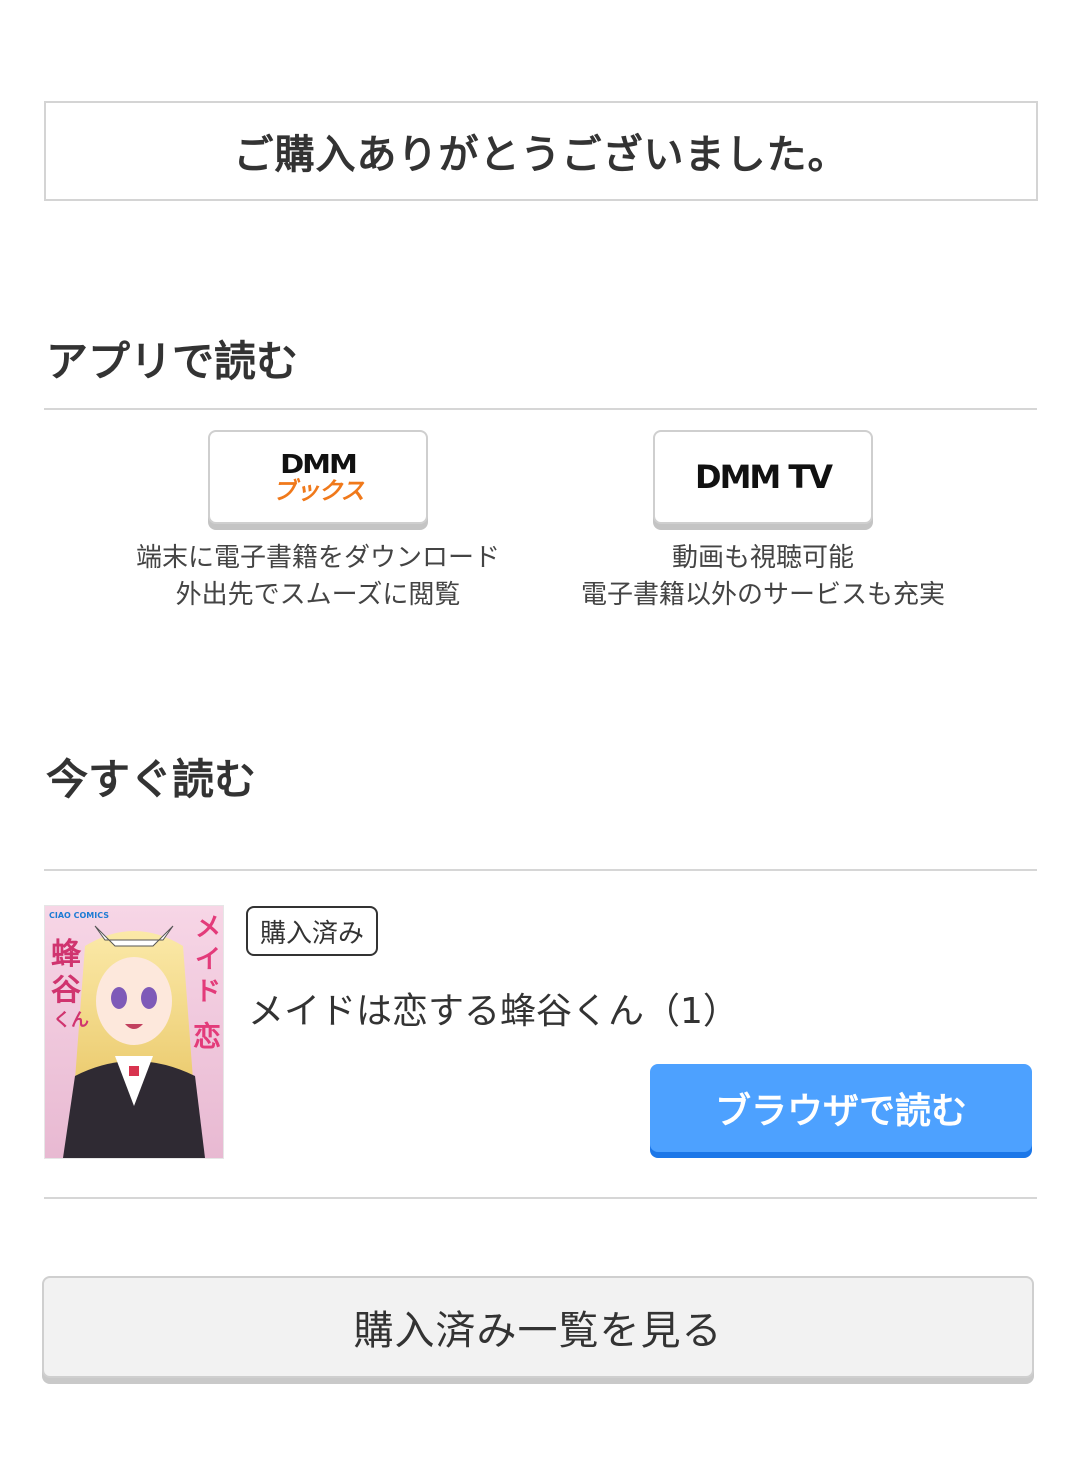  What do you see at coordinates (207, 1036) in the screenshot?
I see `svg-text: 恋` at bounding box center [207, 1036].